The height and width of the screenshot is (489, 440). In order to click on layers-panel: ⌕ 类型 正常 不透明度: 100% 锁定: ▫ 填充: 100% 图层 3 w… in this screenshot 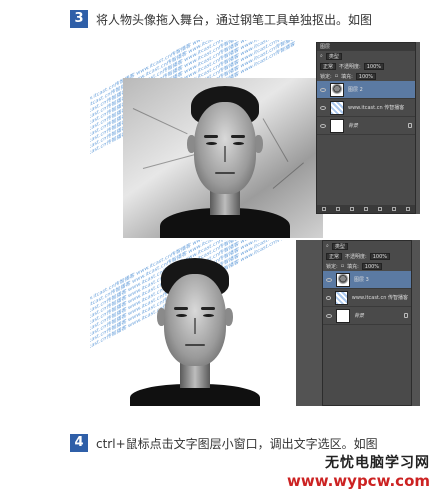, I will do `click(367, 323)`.